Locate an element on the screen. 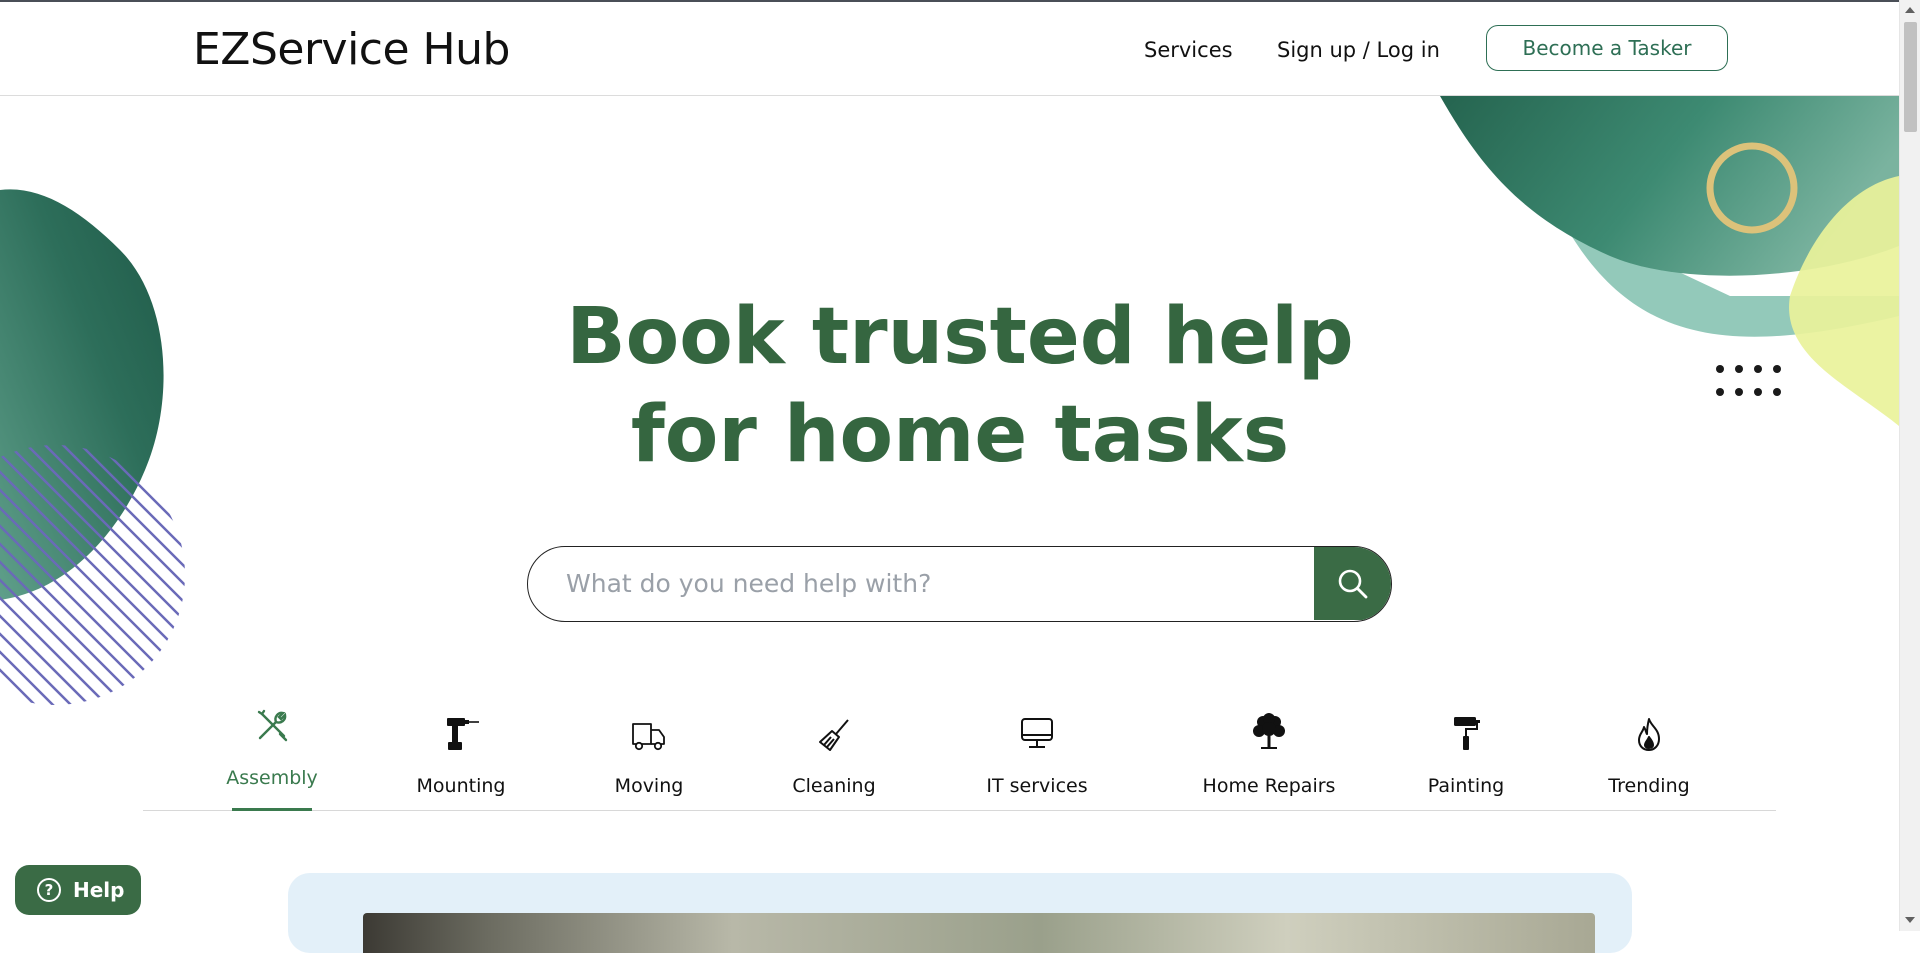 Image resolution: width=1920 pixels, height=953 pixels. nav-login-link: Sign up / Log in is located at coordinates (1358, 50).